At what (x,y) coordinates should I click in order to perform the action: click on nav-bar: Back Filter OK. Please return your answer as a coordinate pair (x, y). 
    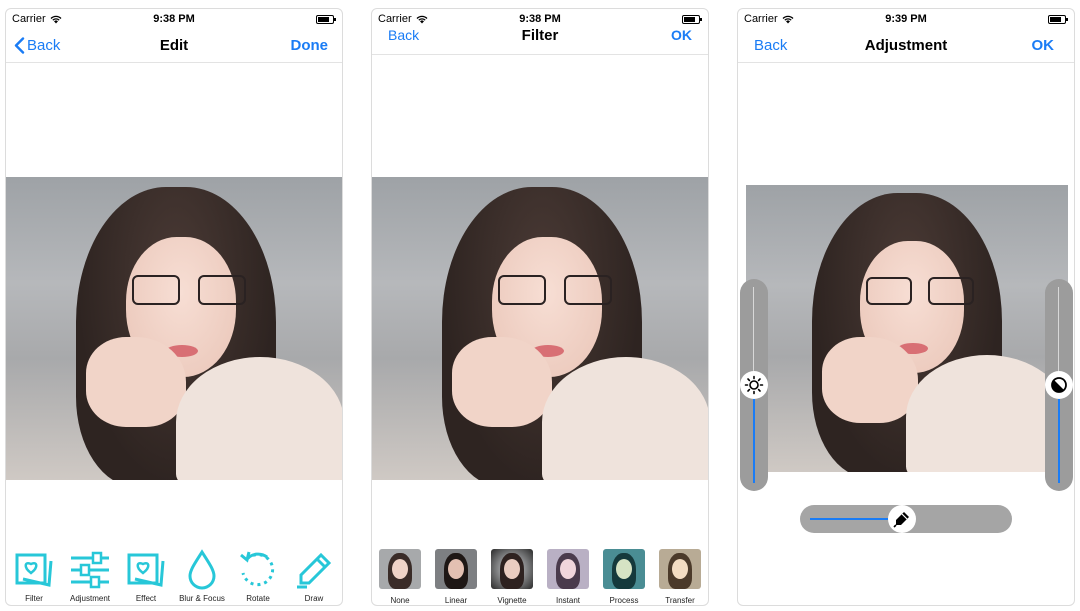
    Looking at the image, I should click on (540, 36).